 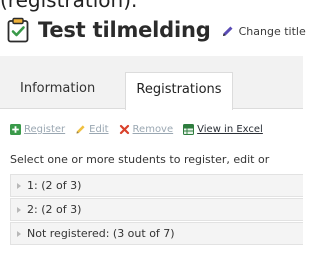 I want to click on page-header: Test tilmelding Change title, so click(x=156, y=30).